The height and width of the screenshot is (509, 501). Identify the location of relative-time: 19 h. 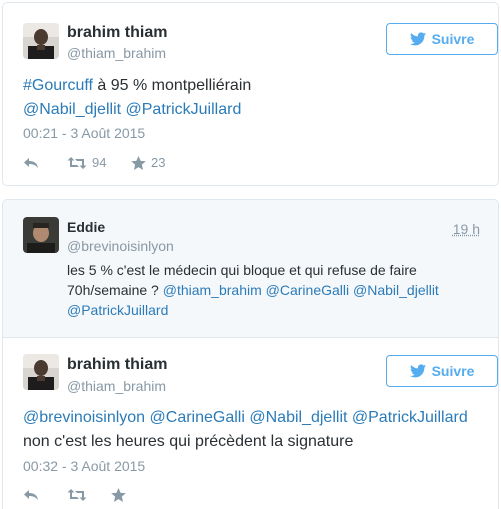
(466, 229).